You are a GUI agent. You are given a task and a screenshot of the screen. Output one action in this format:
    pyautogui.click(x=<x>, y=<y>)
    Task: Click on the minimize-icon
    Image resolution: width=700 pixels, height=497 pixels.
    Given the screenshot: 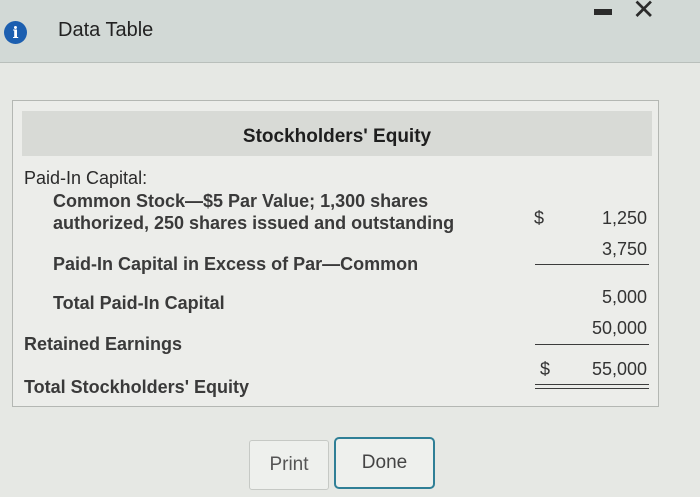 What is the action you would take?
    pyautogui.click(x=603, y=12)
    